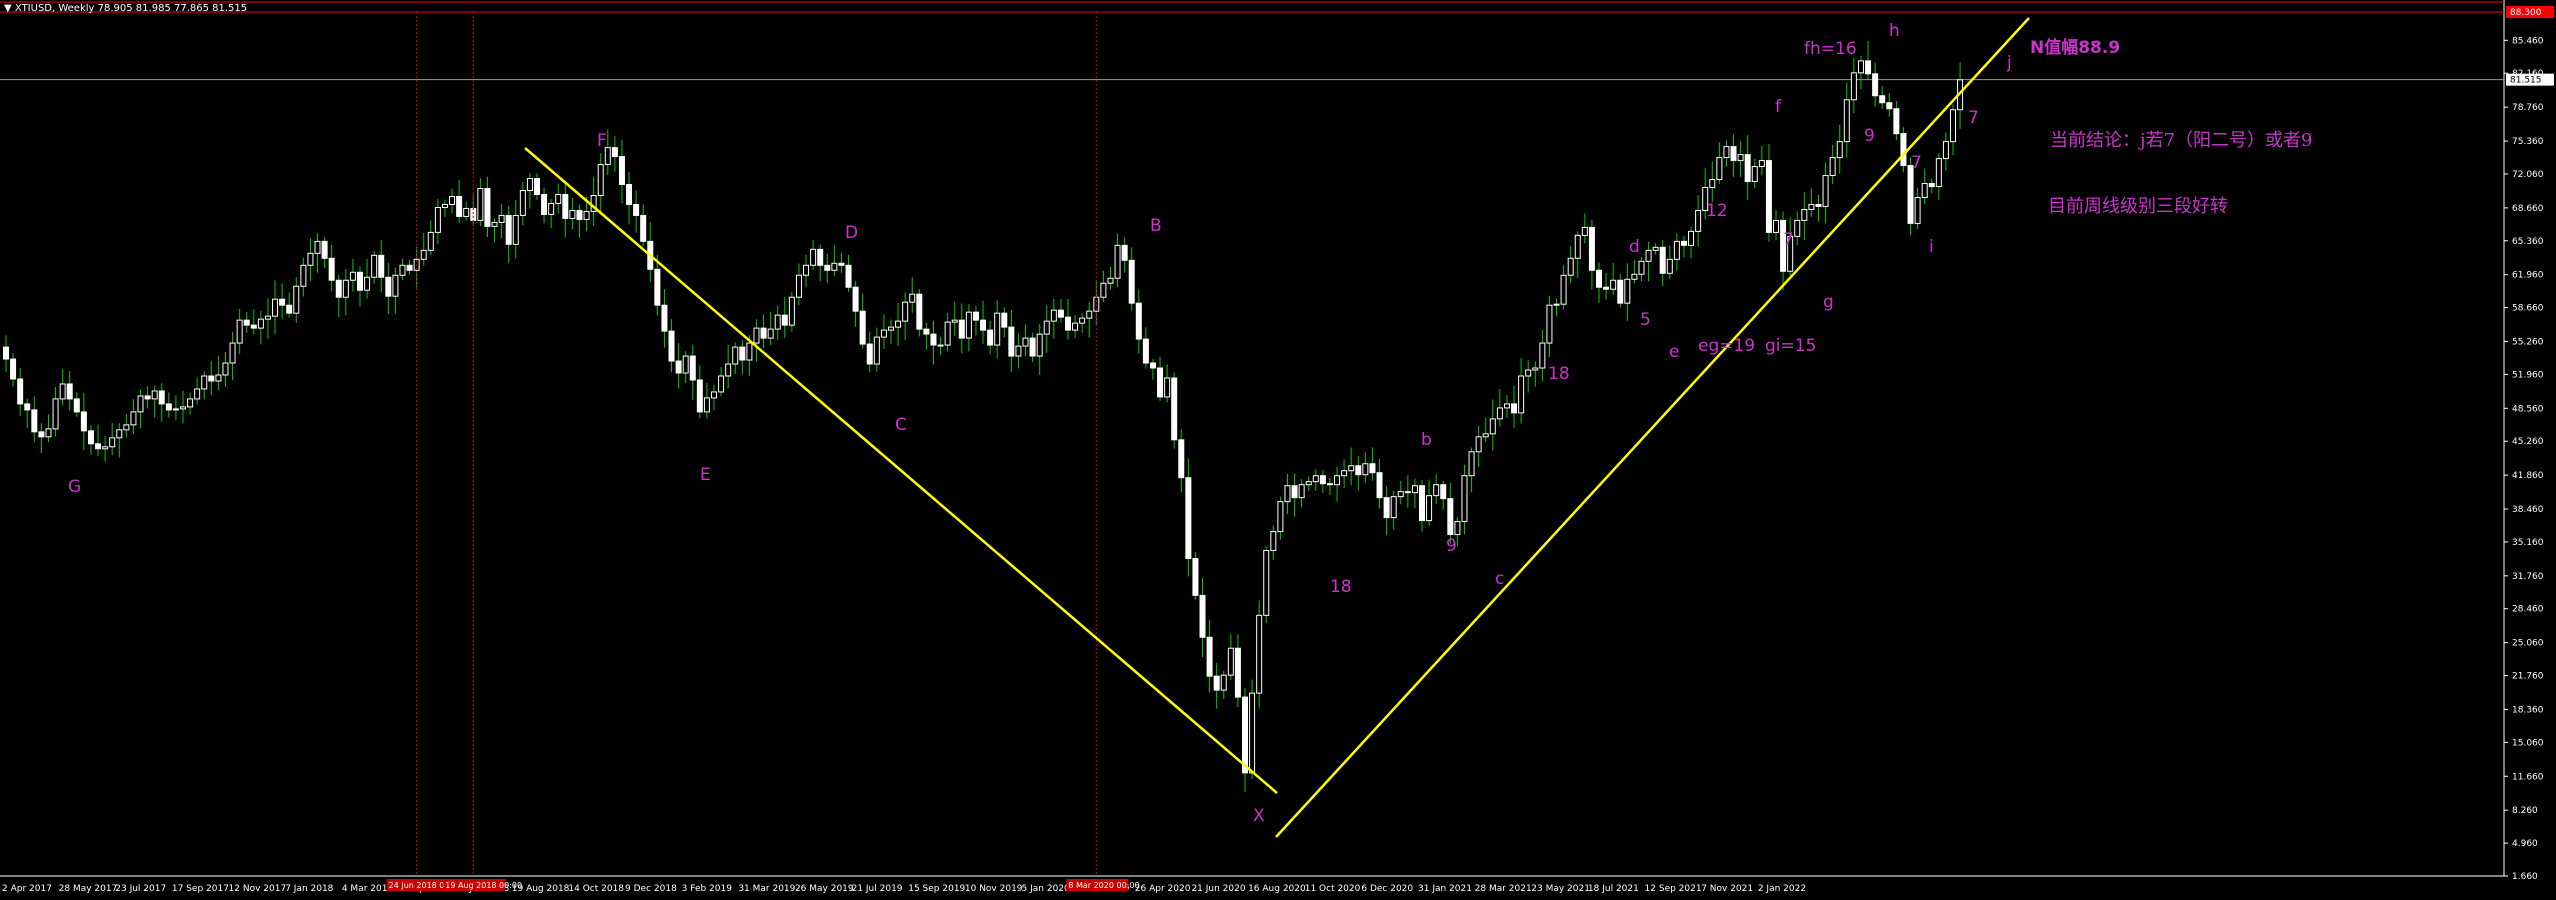 This screenshot has height=900, width=2556. What do you see at coordinates (1645, 320) in the screenshot?
I see `wave-label: 5` at bounding box center [1645, 320].